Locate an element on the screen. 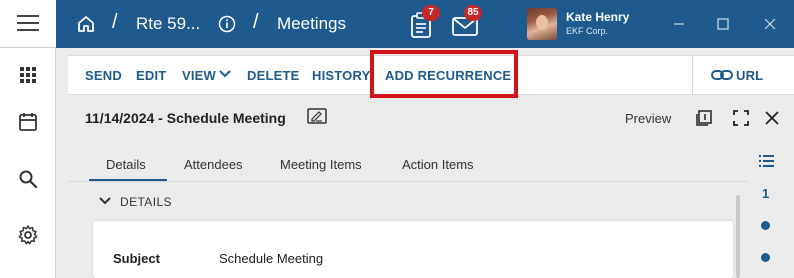  gear-icon is located at coordinates (28, 235).